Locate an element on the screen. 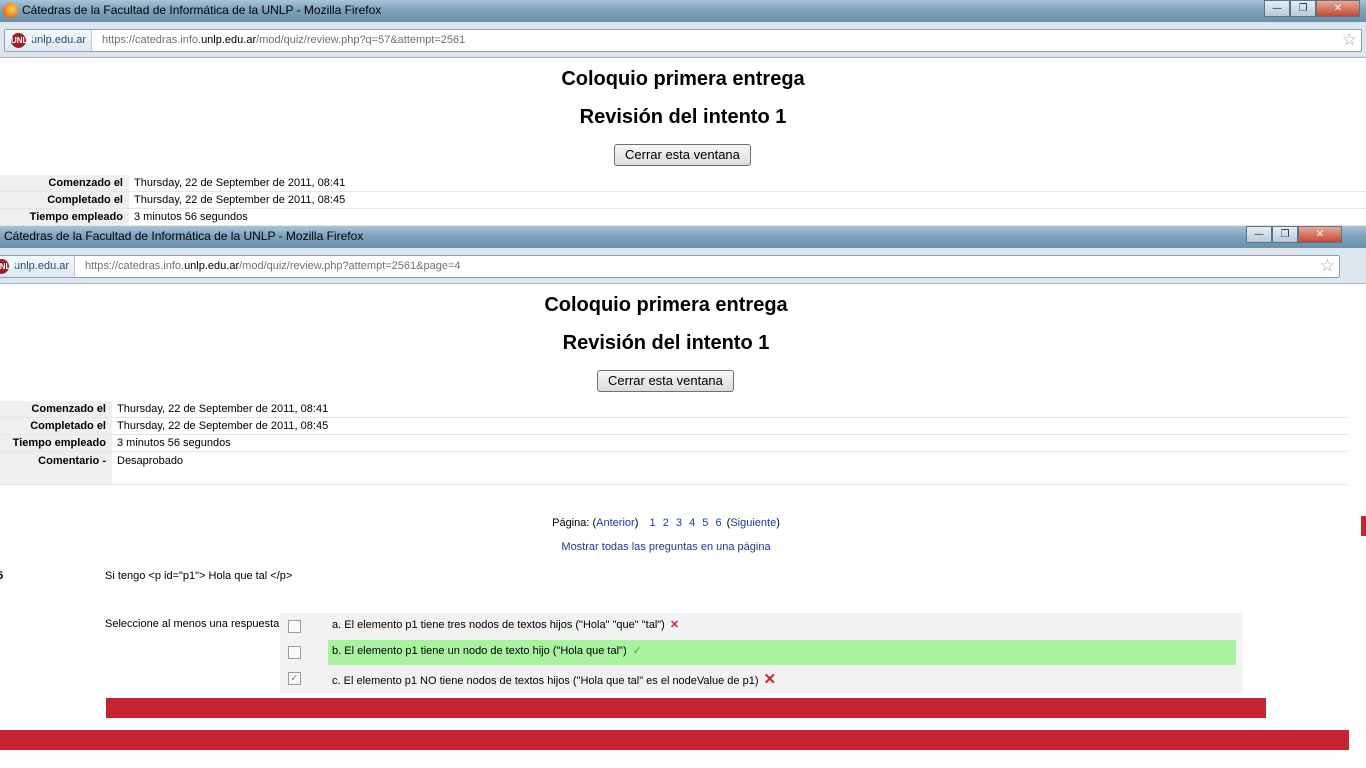 The image size is (1366, 768). url-path: /mod/quiz/review.php?q=57&attempt=2561 is located at coordinates (361, 40).